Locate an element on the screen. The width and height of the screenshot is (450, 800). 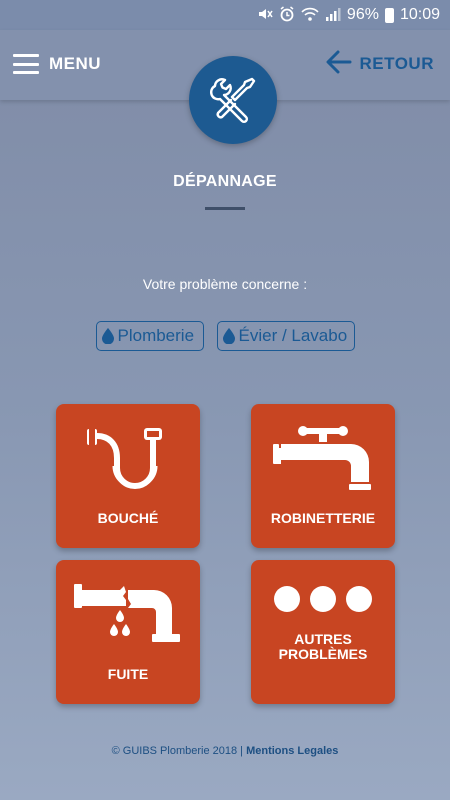
faucet-icon is located at coordinates (322, 458).